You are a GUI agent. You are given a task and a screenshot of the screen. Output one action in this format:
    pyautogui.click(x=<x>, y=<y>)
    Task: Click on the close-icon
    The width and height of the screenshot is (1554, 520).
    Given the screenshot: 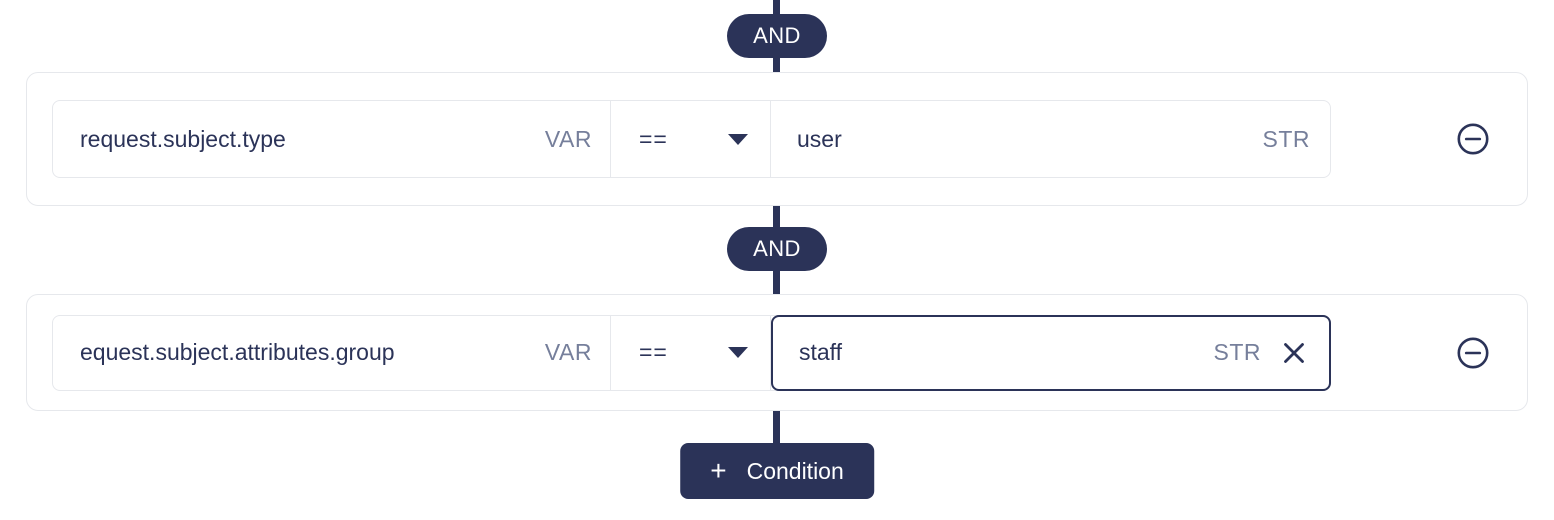 What is the action you would take?
    pyautogui.click(x=1294, y=352)
    